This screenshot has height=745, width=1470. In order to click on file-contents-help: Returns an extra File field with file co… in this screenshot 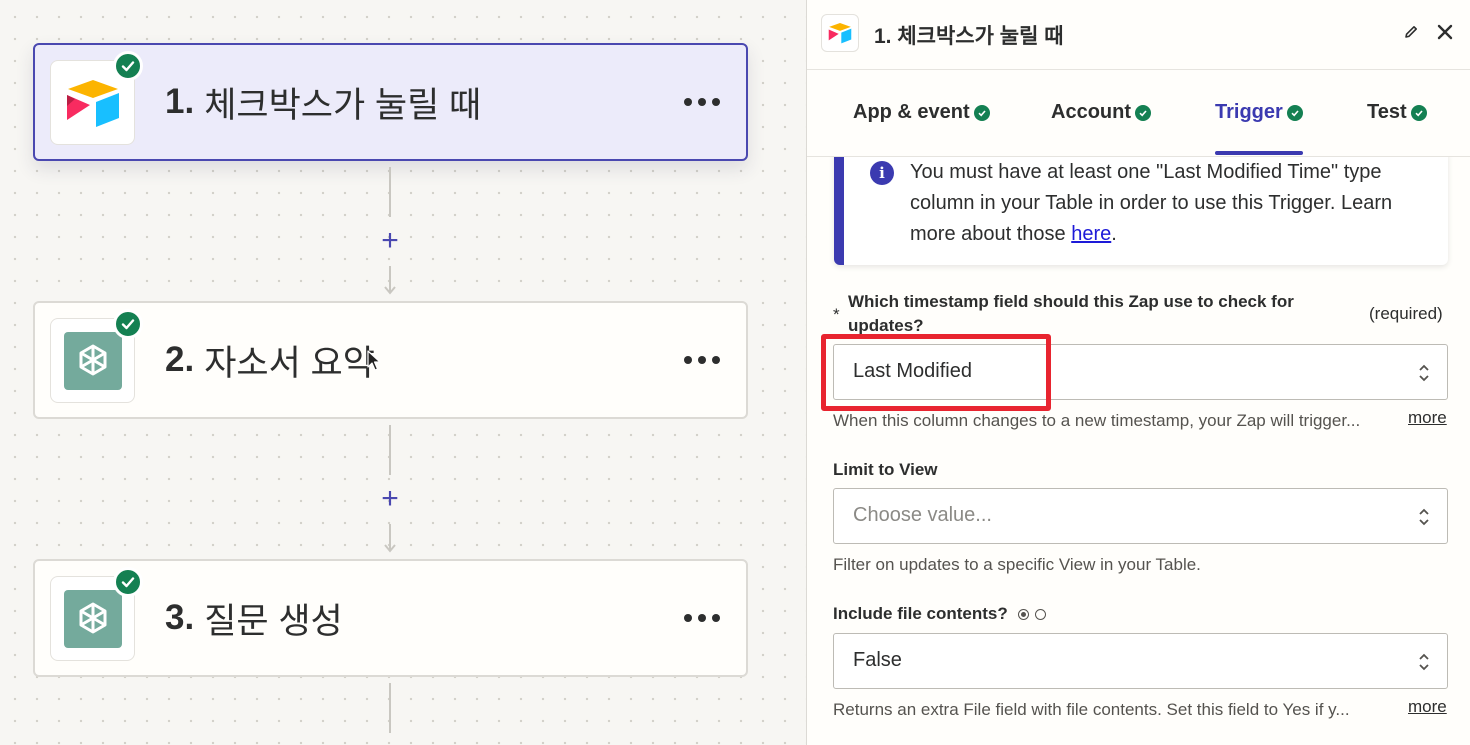, I will do `click(1091, 709)`.